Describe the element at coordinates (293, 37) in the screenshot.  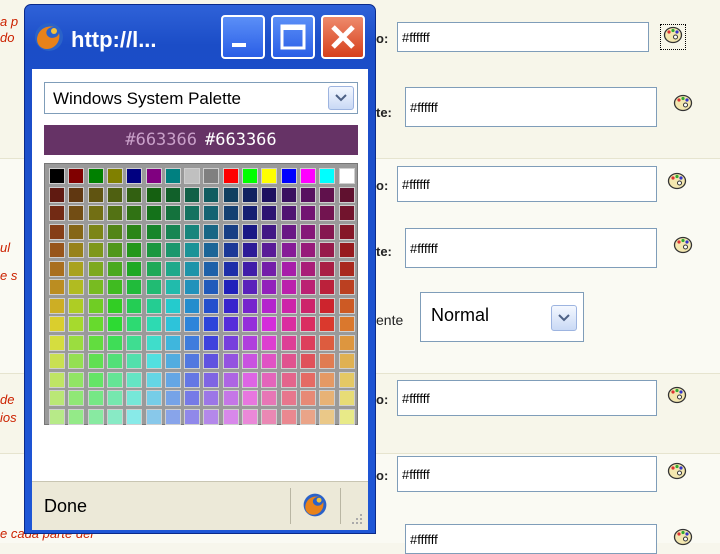
I see `maximize-button` at that location.